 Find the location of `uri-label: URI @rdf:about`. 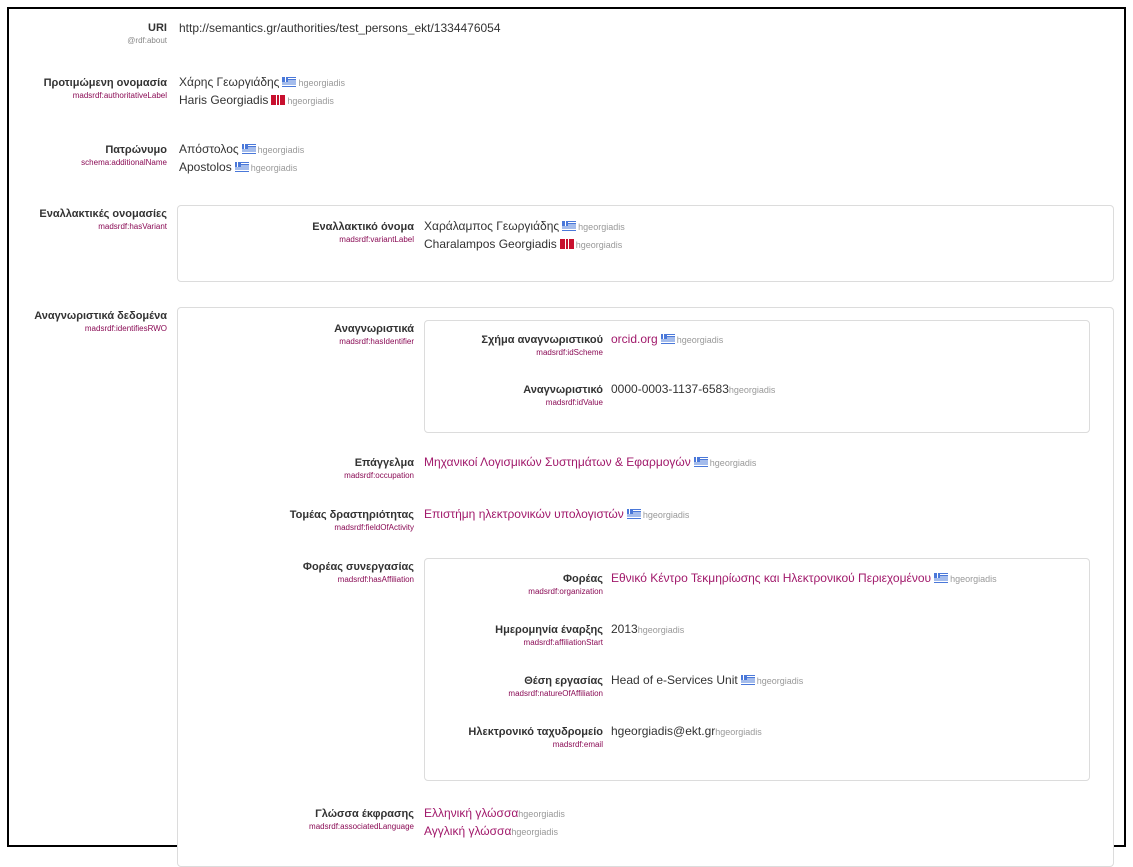

uri-label: URI @rdf:about is located at coordinates (92, 33).